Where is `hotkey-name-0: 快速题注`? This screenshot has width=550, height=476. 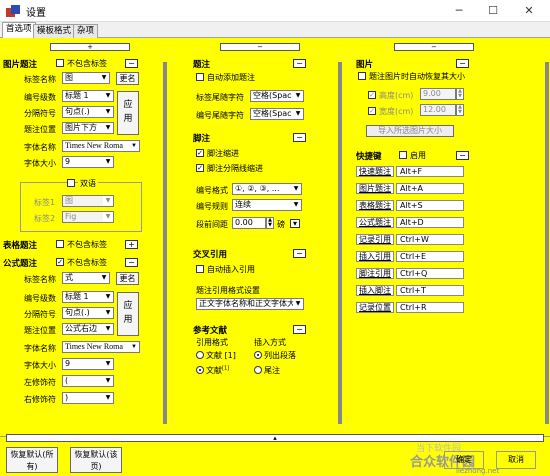
hotkey-name-0: 快速题注 is located at coordinates (375, 171).